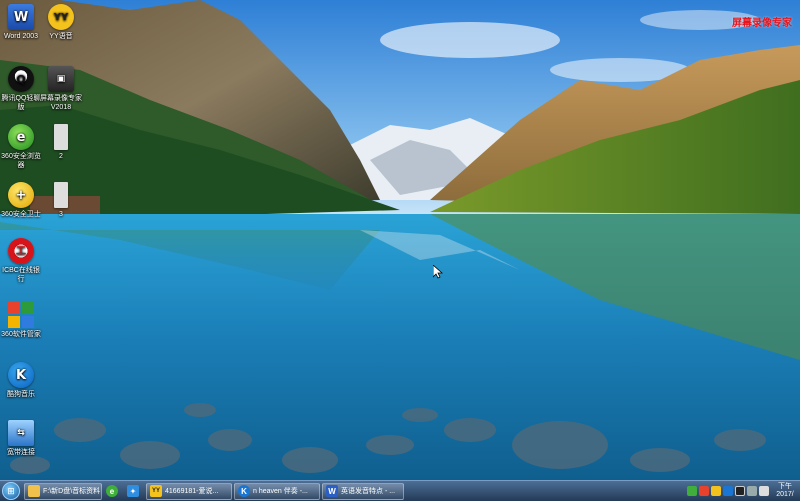 This screenshot has height=501, width=800. I want to click on desktop-icon-label: 酷狗音乐, so click(21, 394).